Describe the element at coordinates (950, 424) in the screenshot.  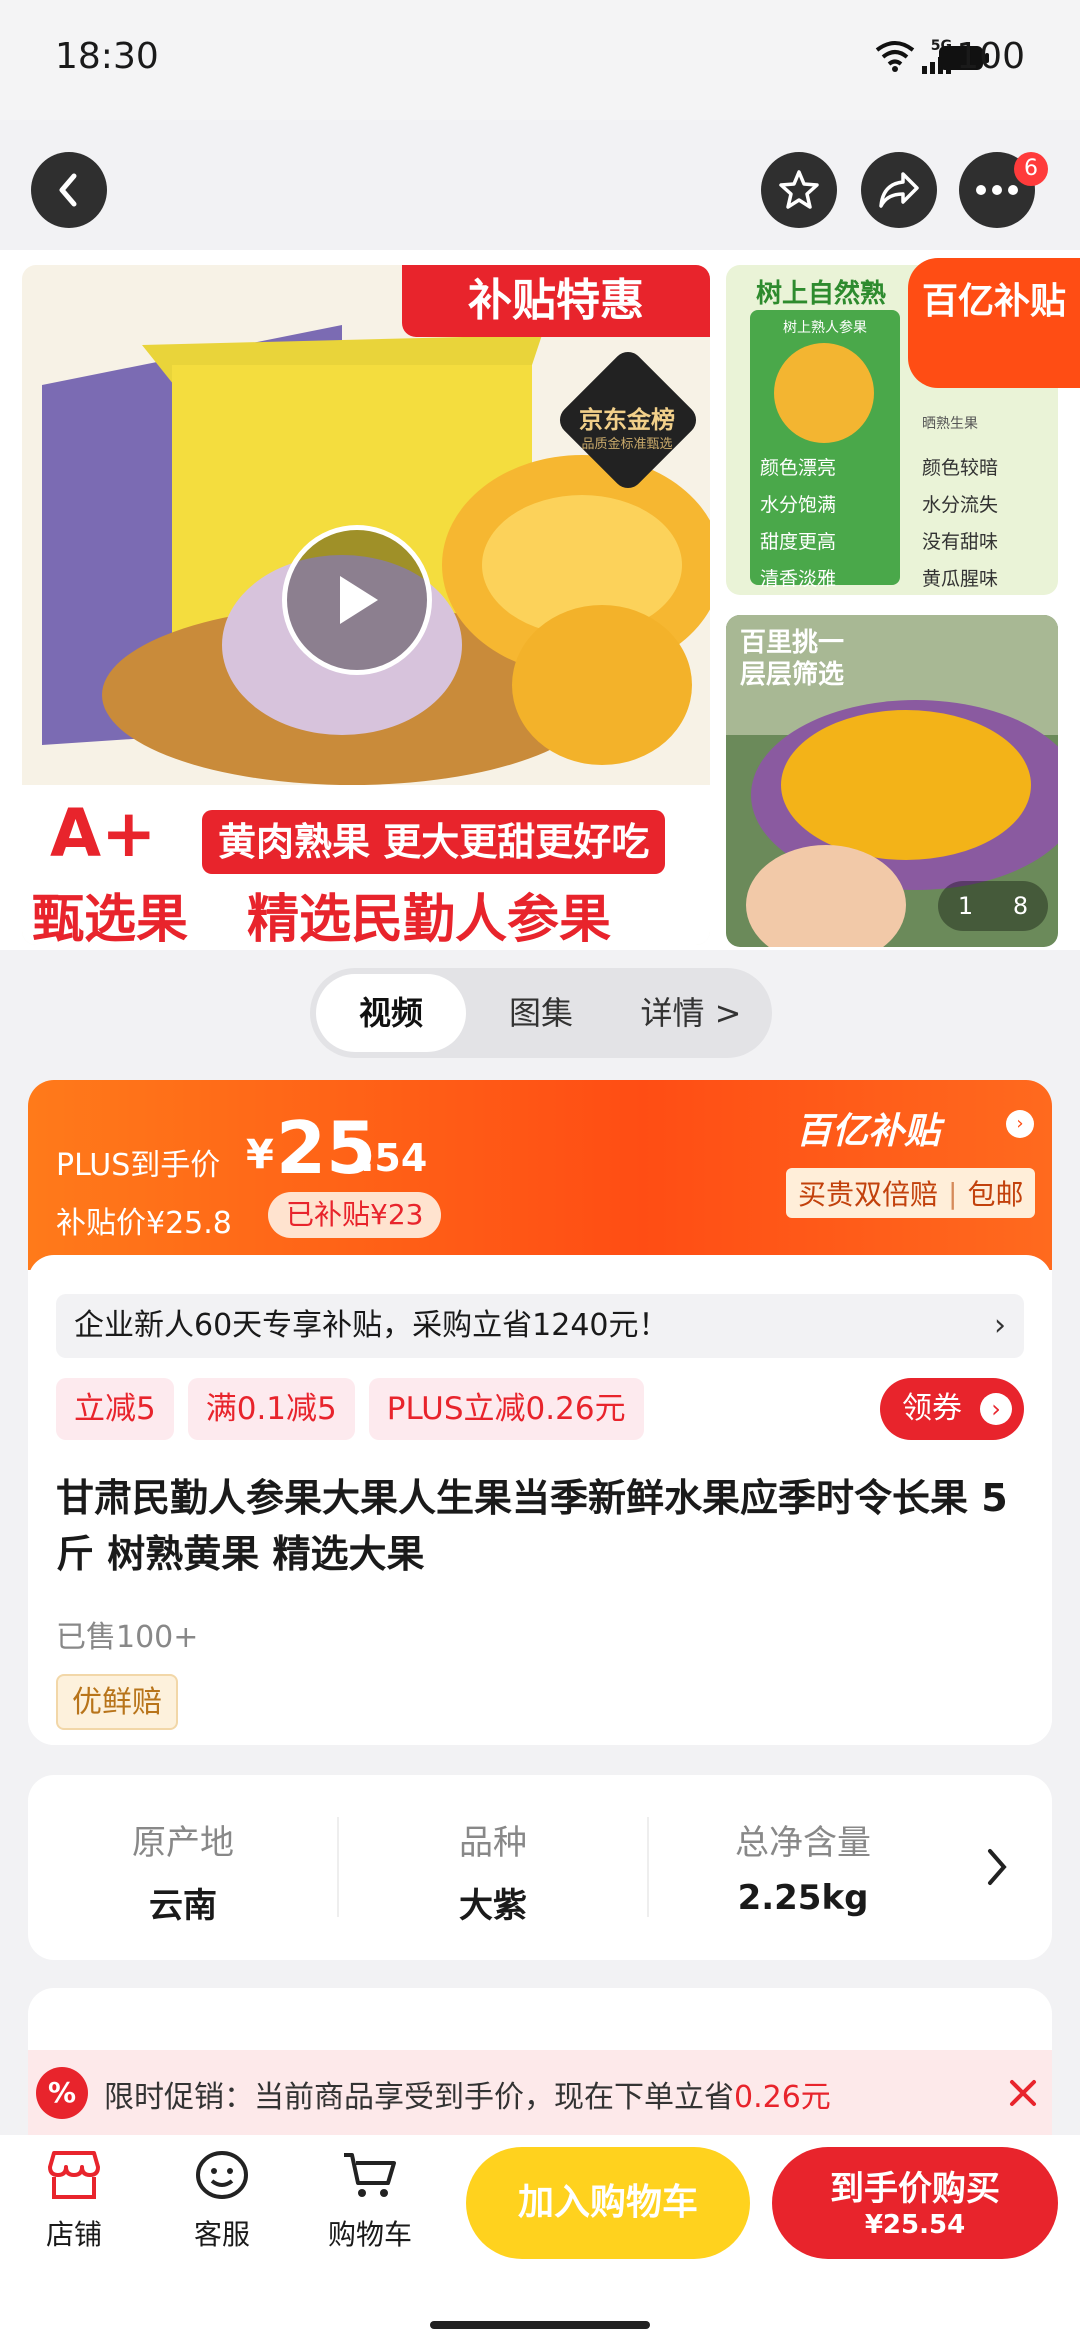
I see `cons-header: 晒熟生果` at that location.